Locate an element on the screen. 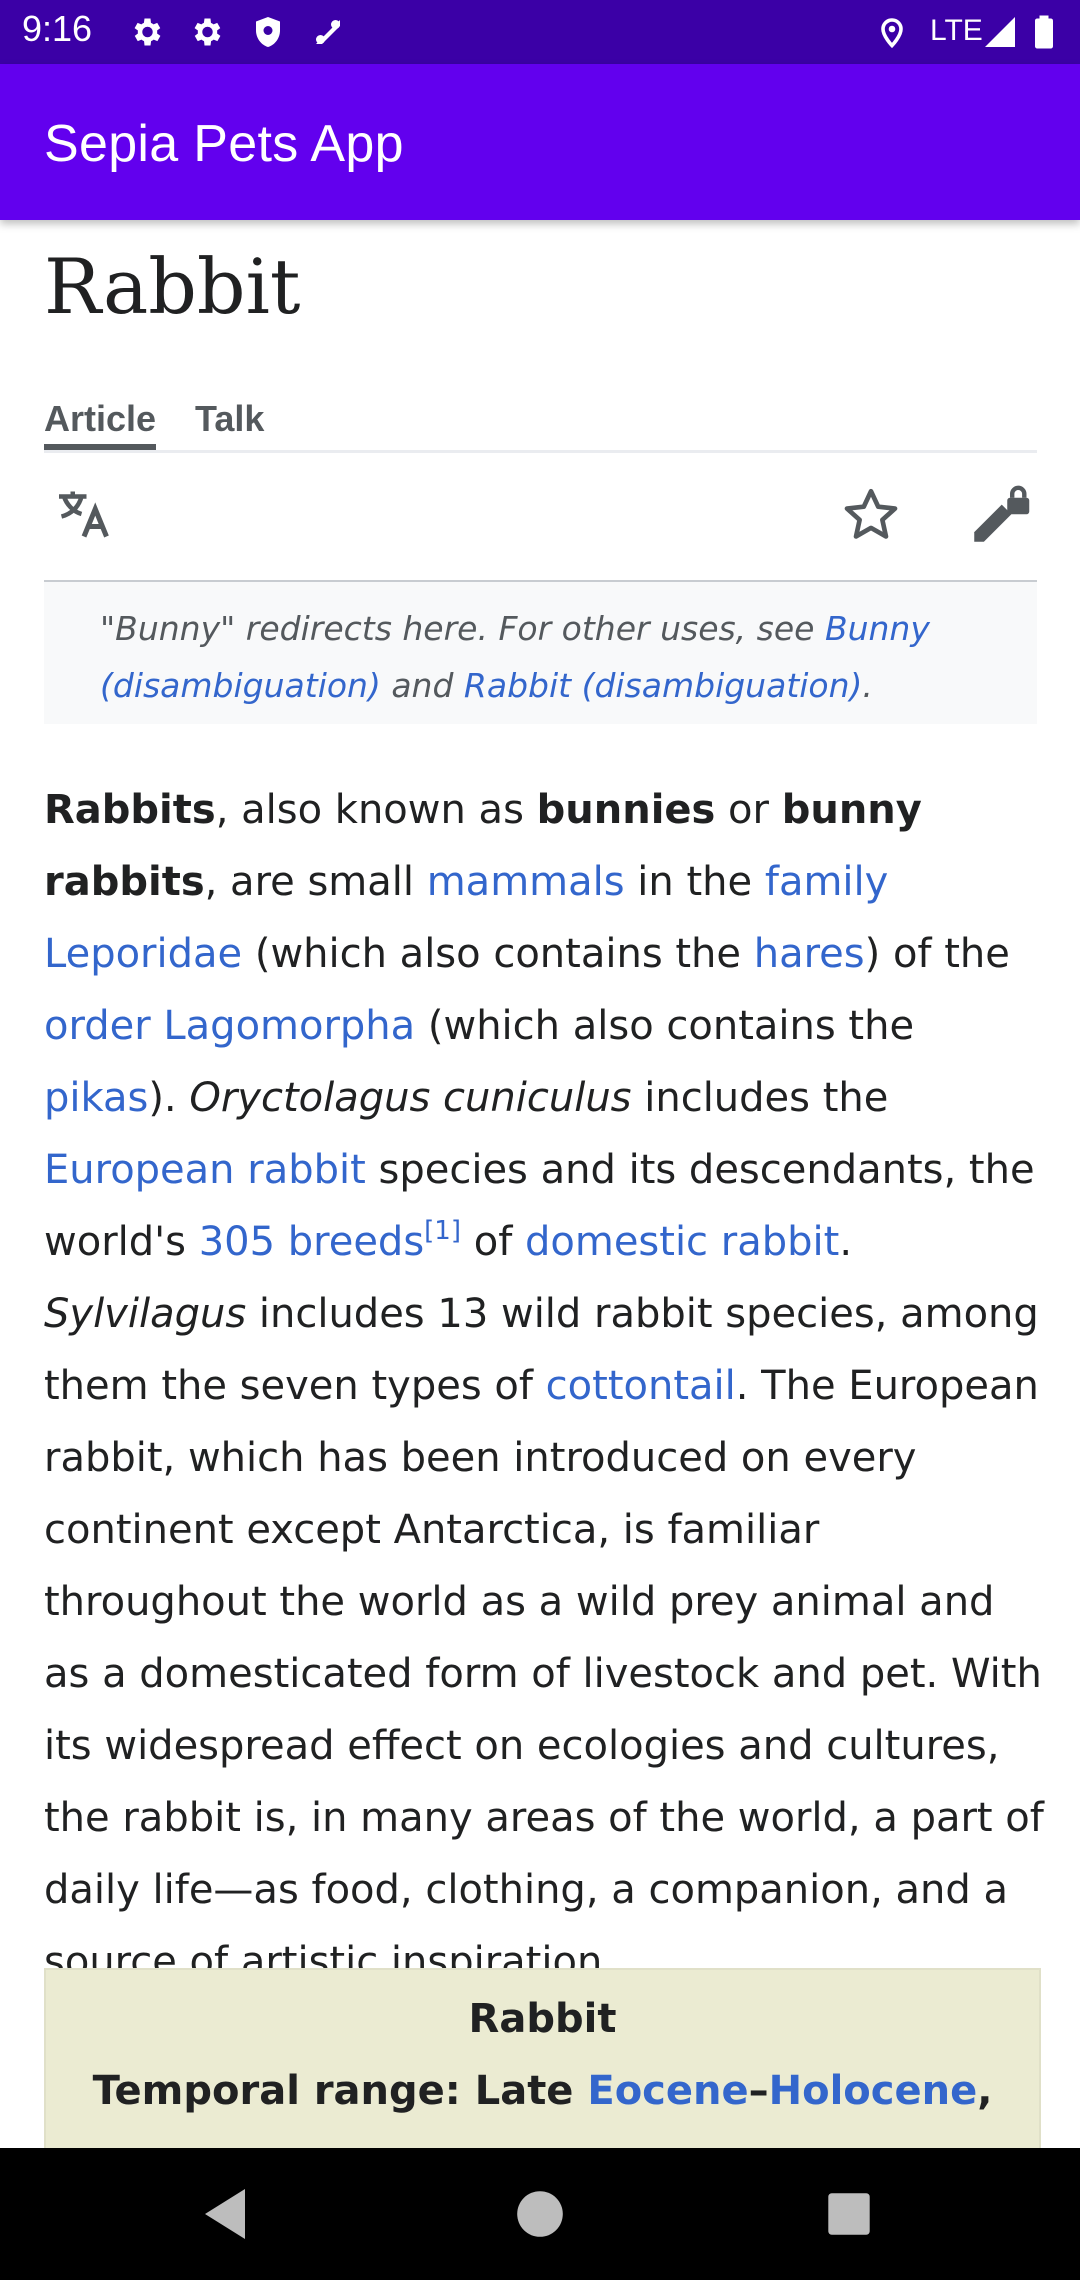 This screenshot has width=1080, height=2280. temporal-range: Temporal range: Late Eocene–Holocene, is located at coordinates (542, 2091).